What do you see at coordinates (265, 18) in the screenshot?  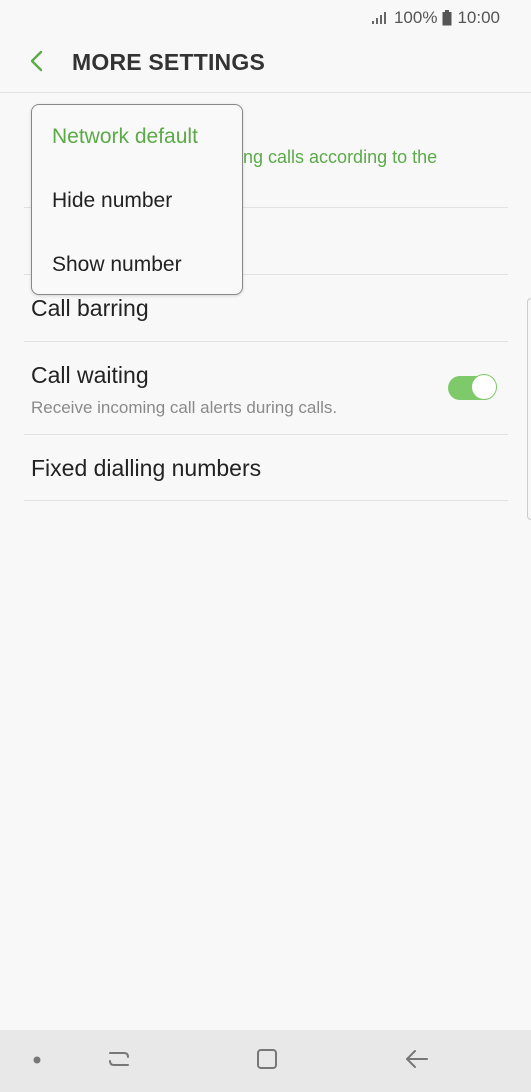 I see `status-bar: 100% 10:00` at bounding box center [265, 18].